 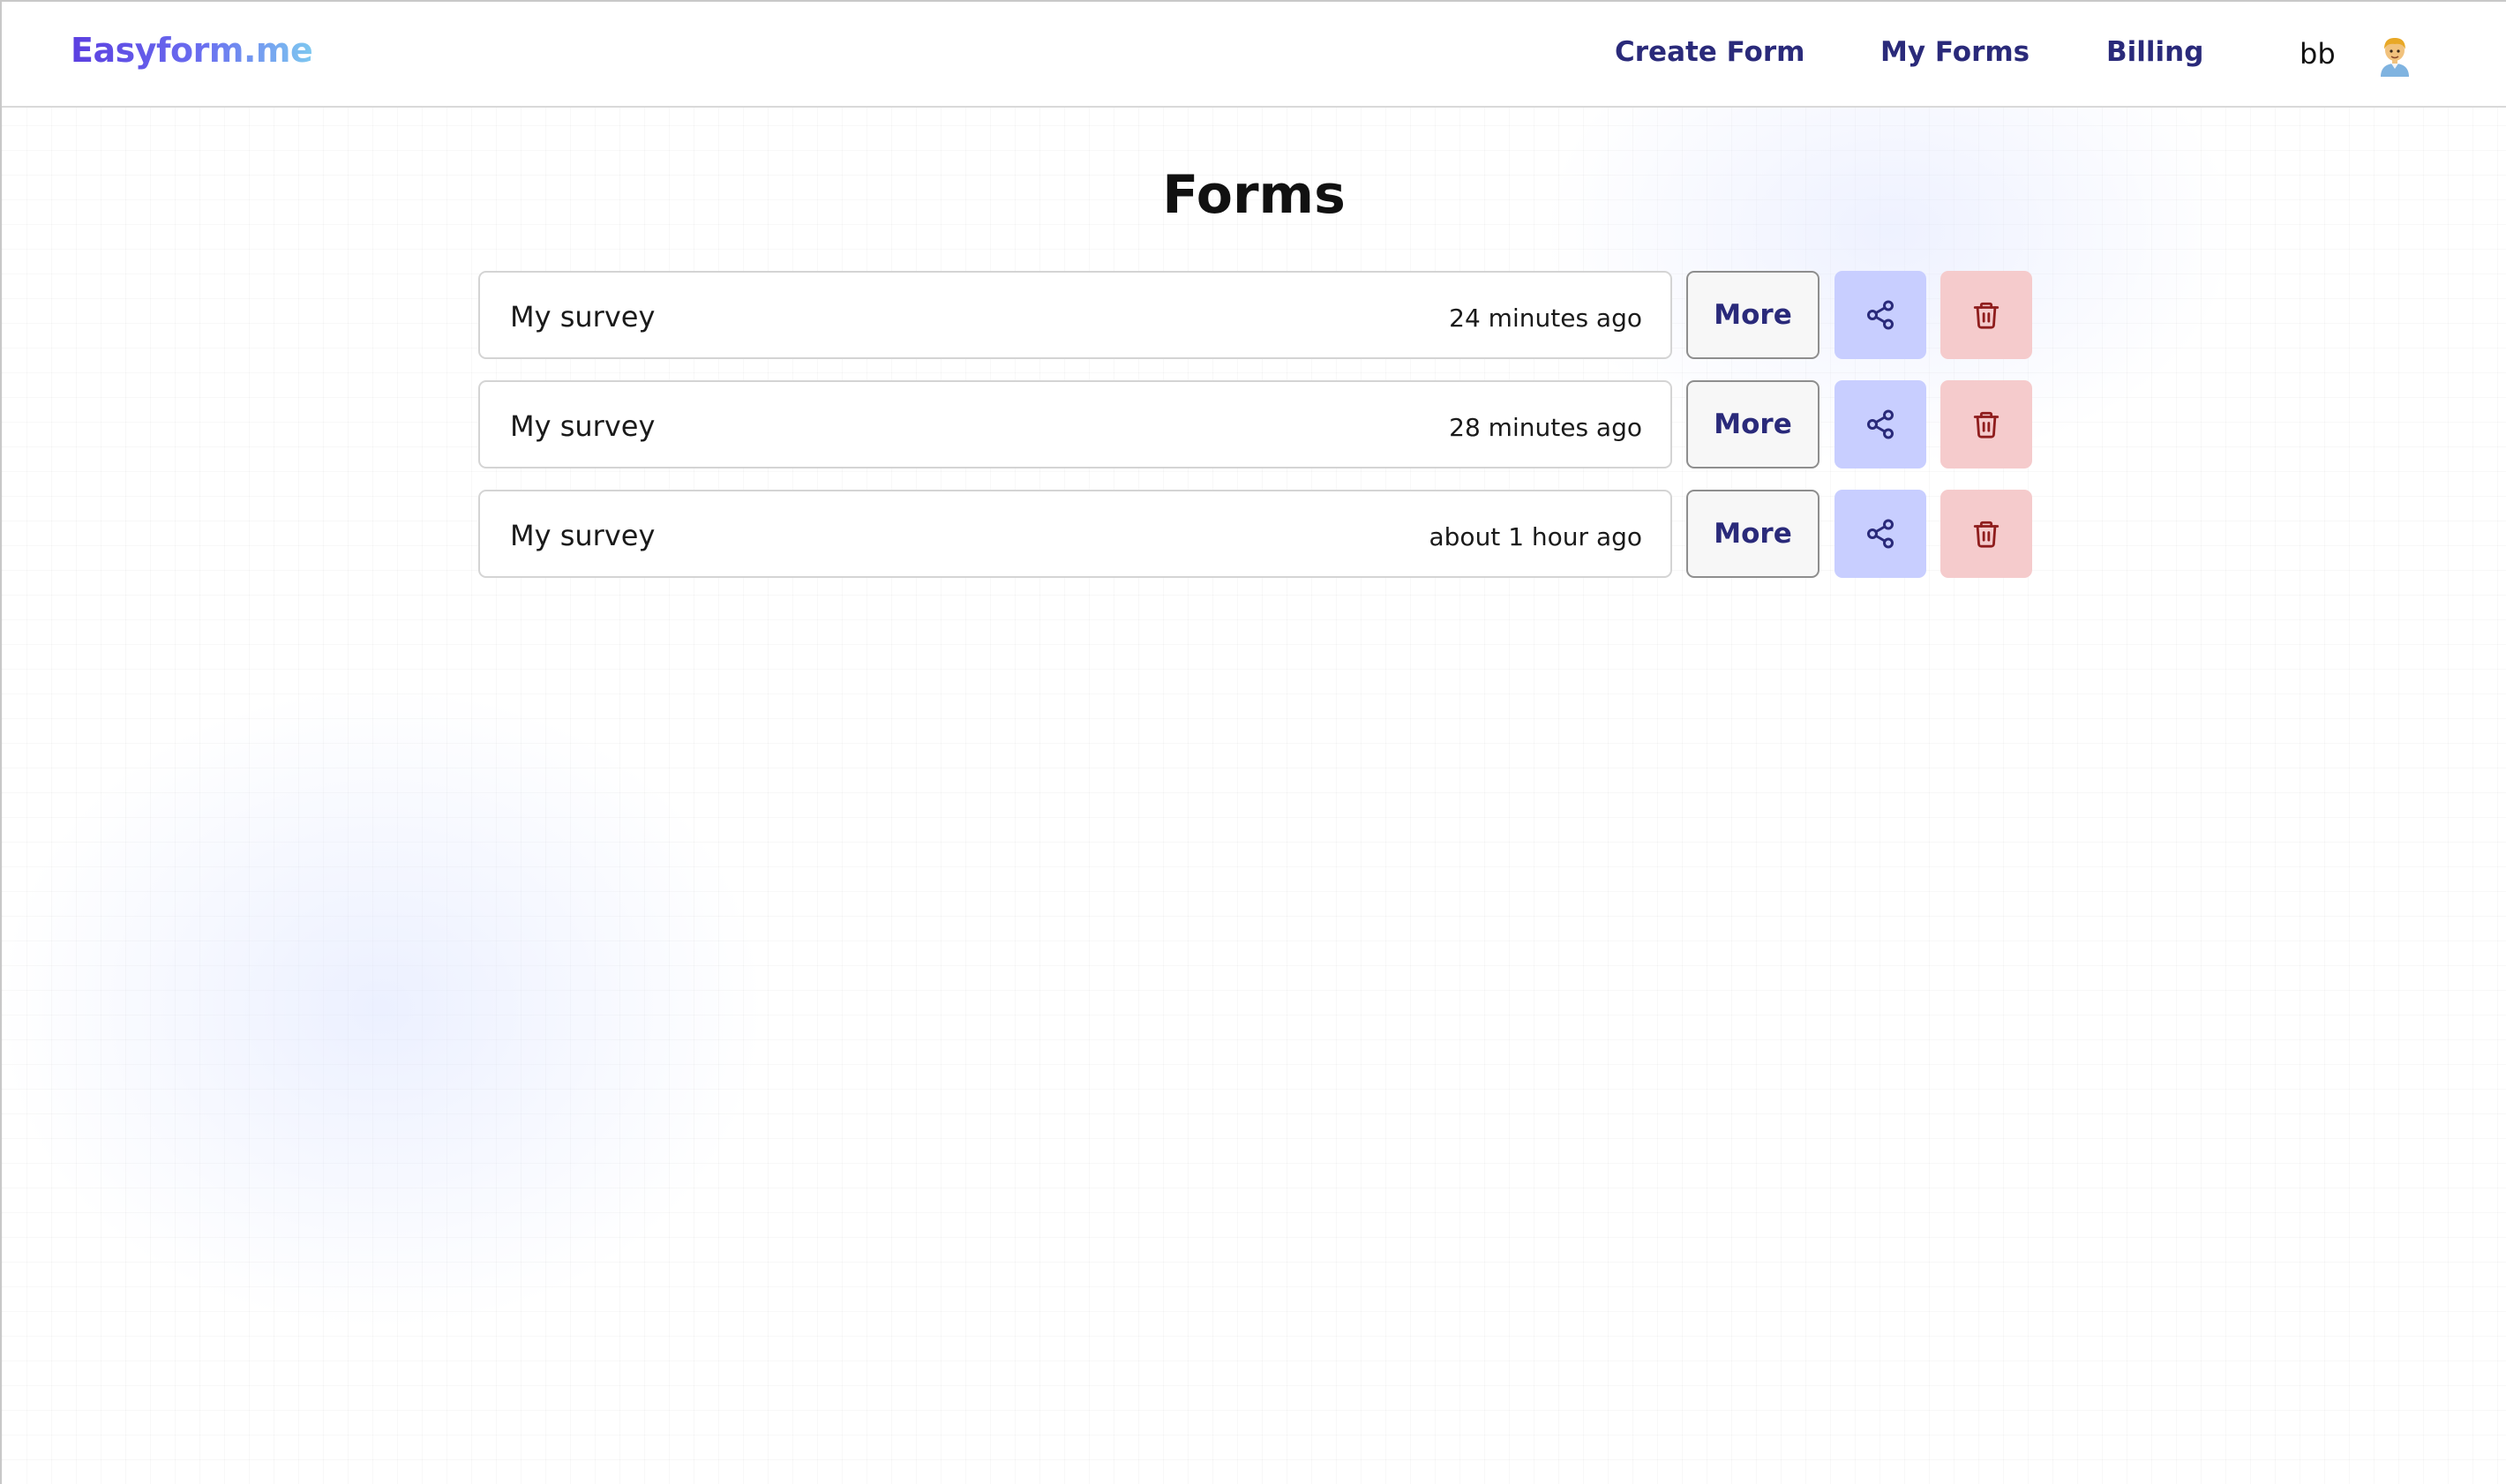 What do you see at coordinates (1075, 315) in the screenshot?
I see `form-card: My survey 24 minutes ago` at bounding box center [1075, 315].